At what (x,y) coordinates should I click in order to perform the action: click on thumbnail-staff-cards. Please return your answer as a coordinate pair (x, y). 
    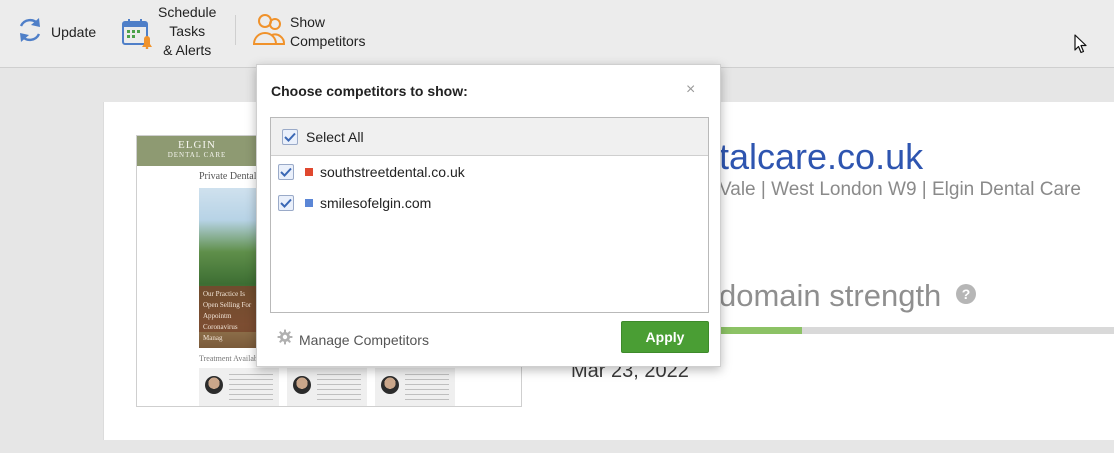
    Looking at the image, I should click on (327, 387).